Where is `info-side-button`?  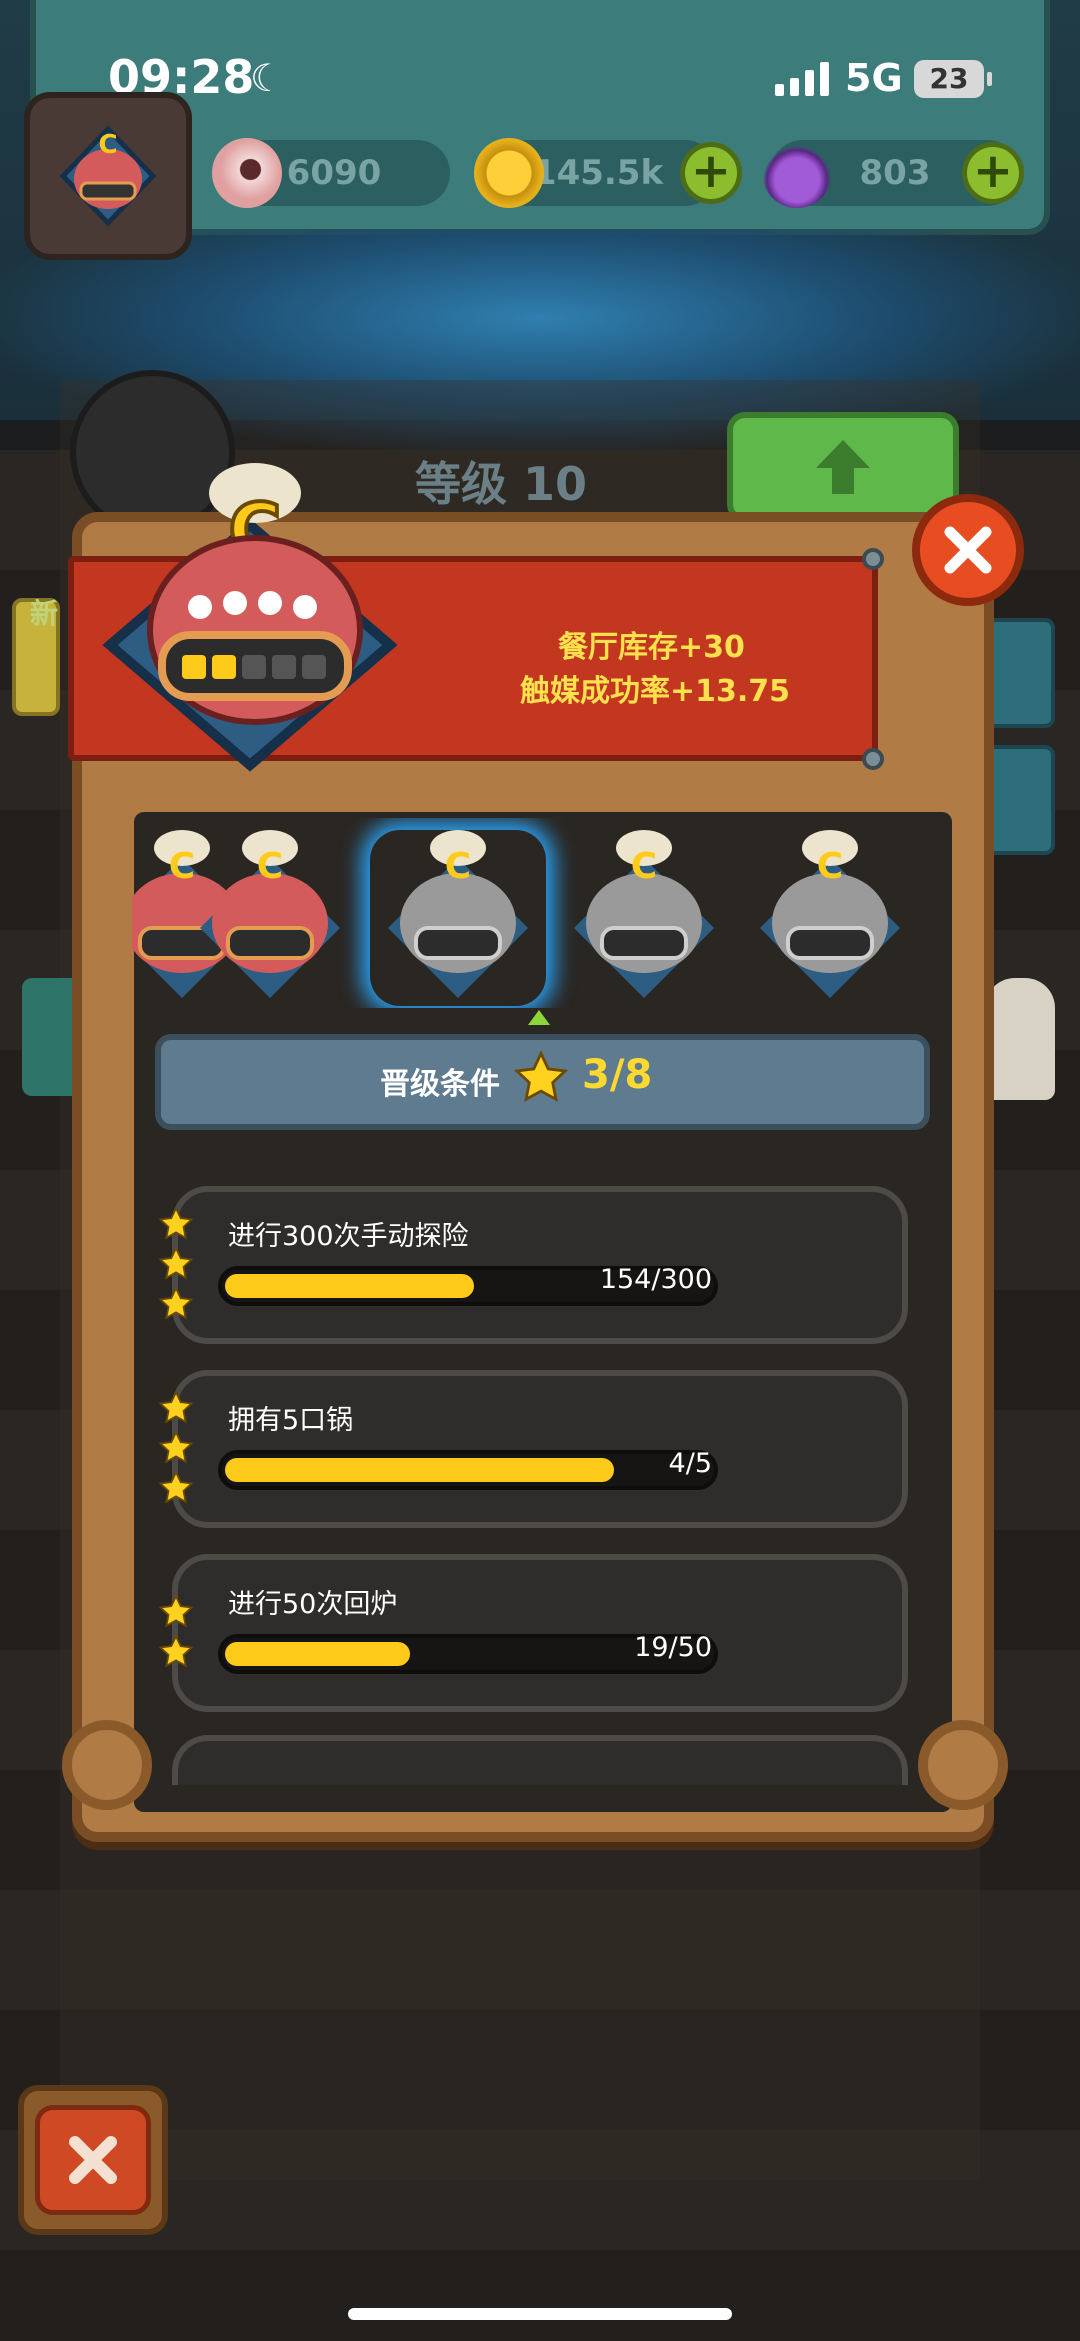
info-side-button is located at coordinates (1020, 673).